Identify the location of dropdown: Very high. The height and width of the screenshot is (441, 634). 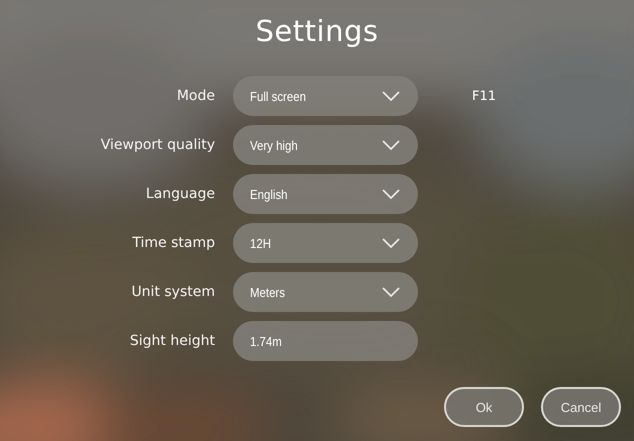
(325, 145).